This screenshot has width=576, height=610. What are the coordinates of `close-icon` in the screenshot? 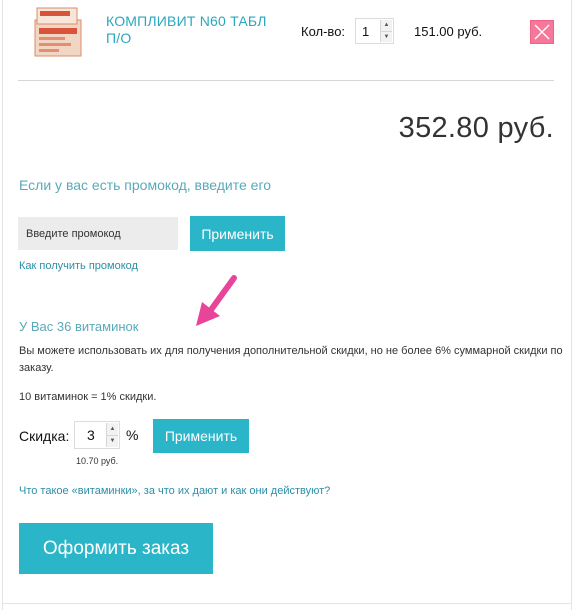 It's located at (542, 32).